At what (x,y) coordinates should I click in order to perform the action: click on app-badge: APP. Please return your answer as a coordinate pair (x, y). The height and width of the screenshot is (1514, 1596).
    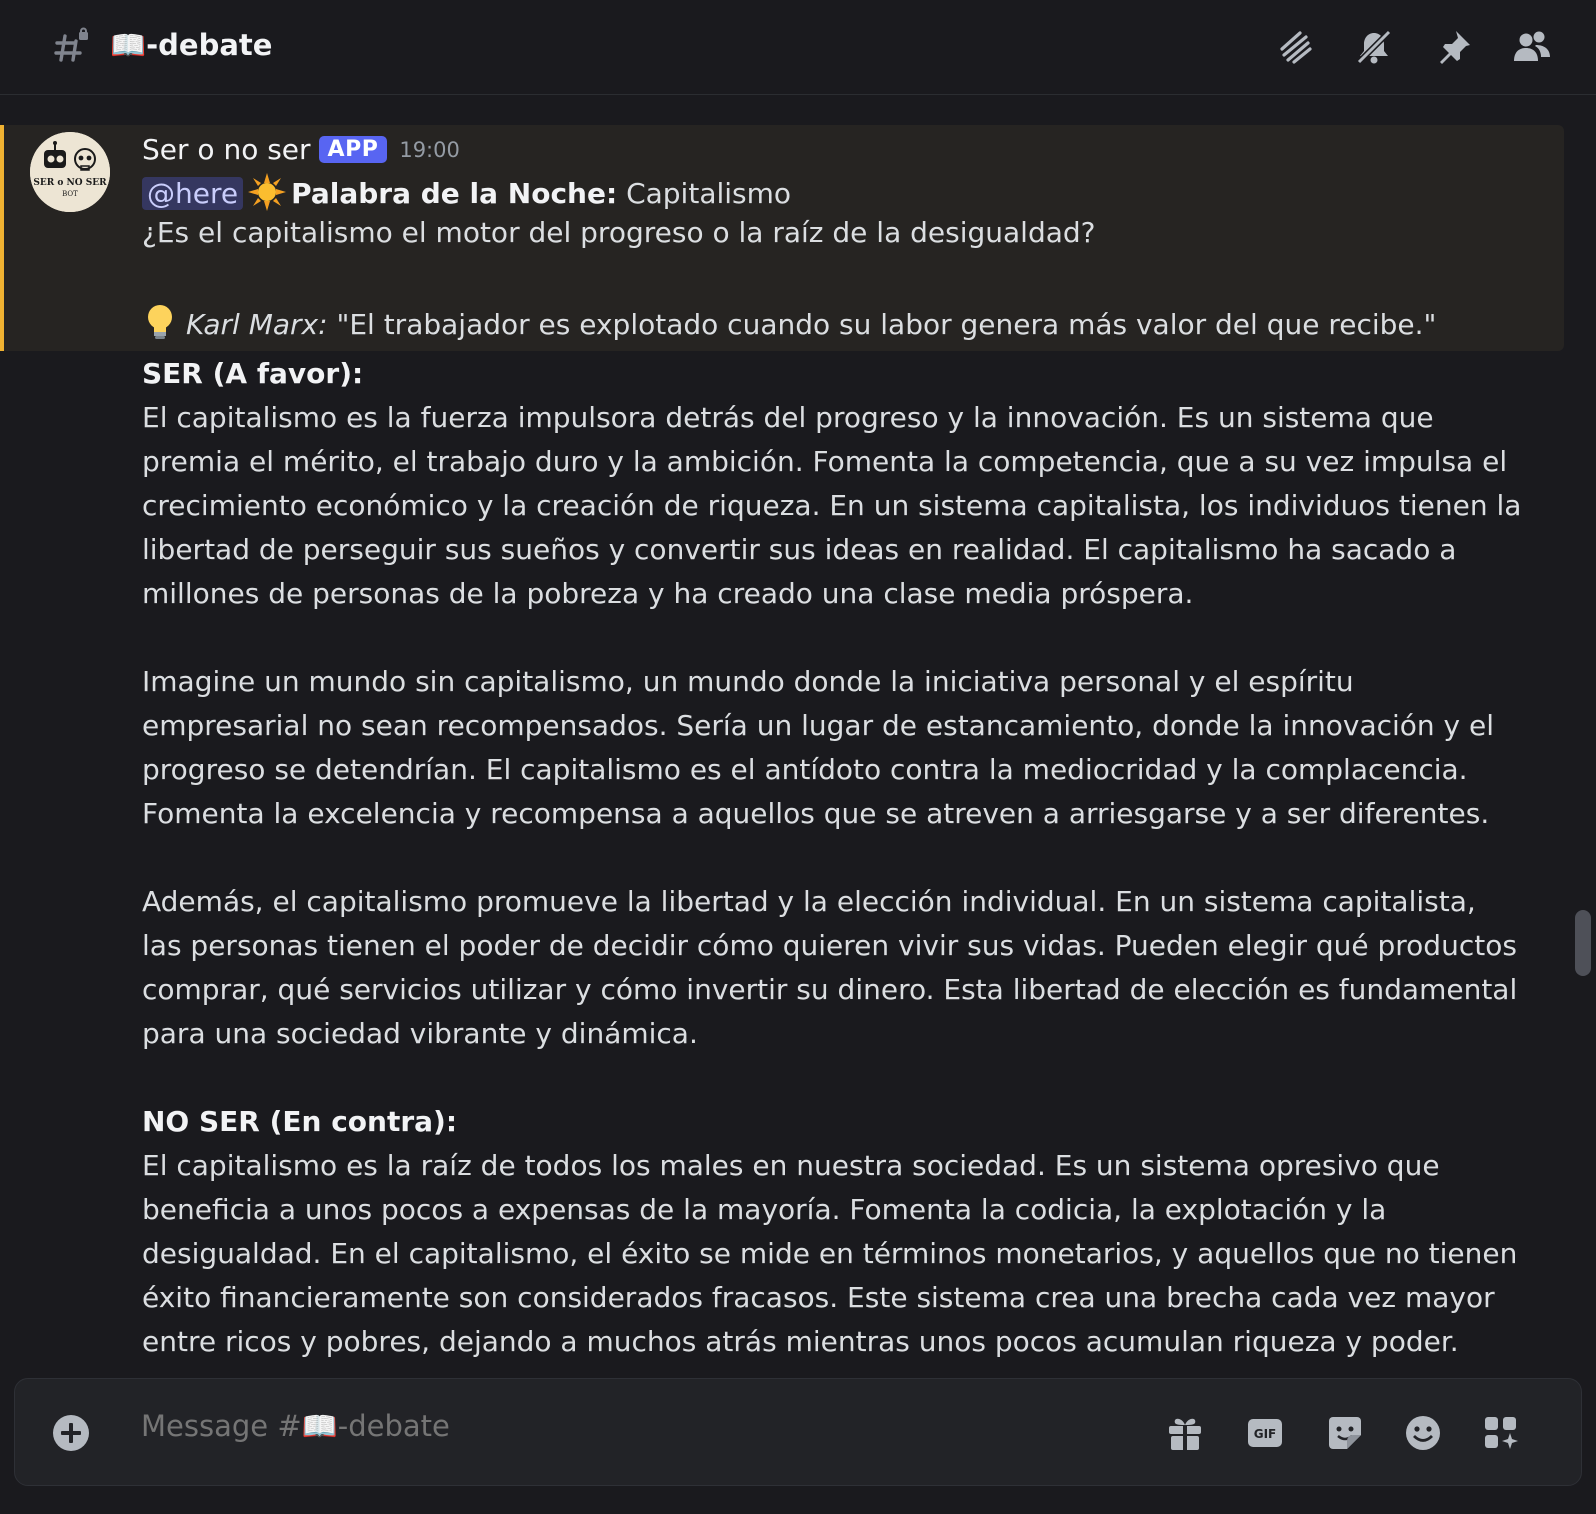
    Looking at the image, I should click on (353, 149).